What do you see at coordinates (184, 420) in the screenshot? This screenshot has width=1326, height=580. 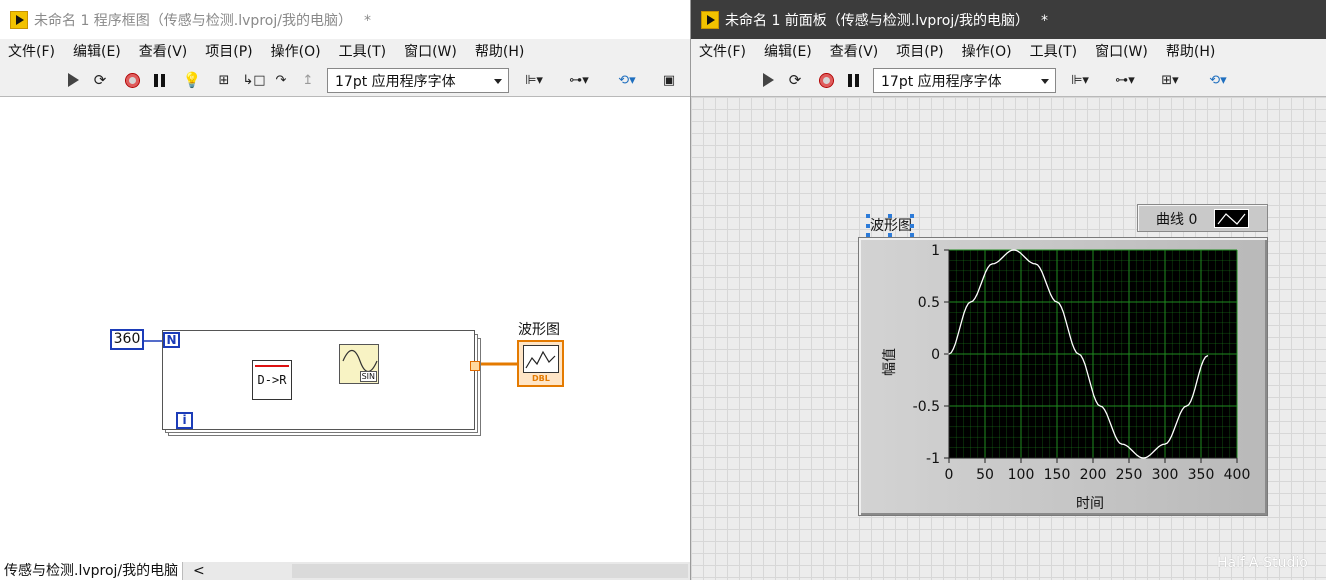 I see `iteration-terminal: i` at bounding box center [184, 420].